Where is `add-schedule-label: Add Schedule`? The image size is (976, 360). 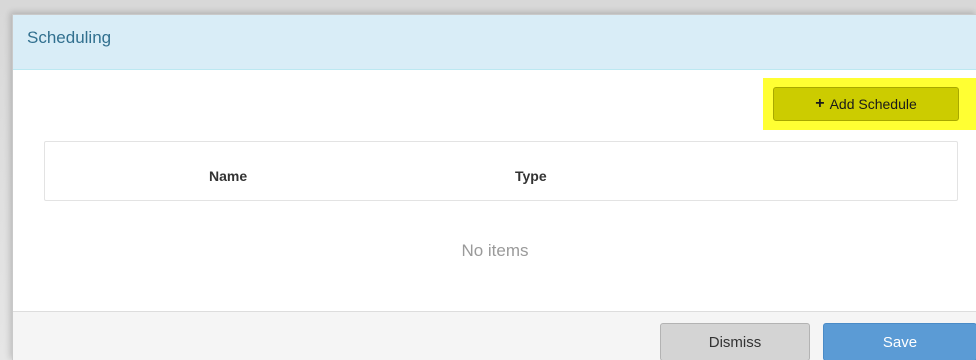 add-schedule-label: Add Schedule is located at coordinates (873, 104).